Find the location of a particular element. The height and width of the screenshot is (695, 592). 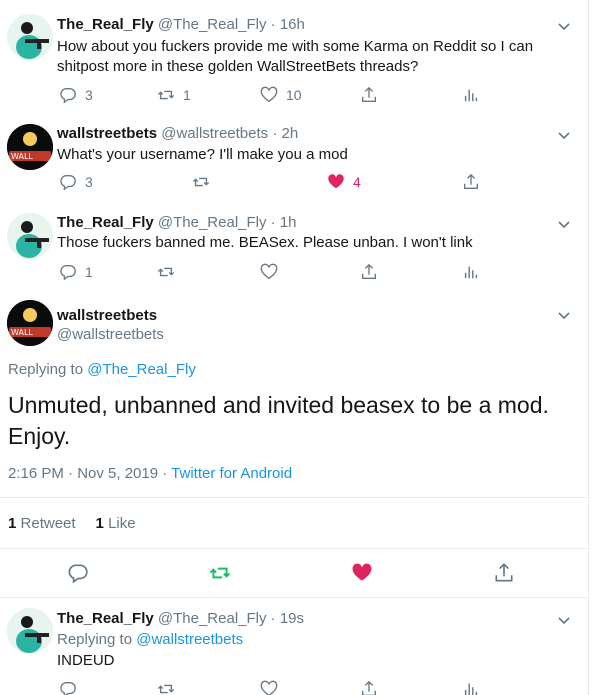

replying-label: Replying to is located at coordinates (46, 369).